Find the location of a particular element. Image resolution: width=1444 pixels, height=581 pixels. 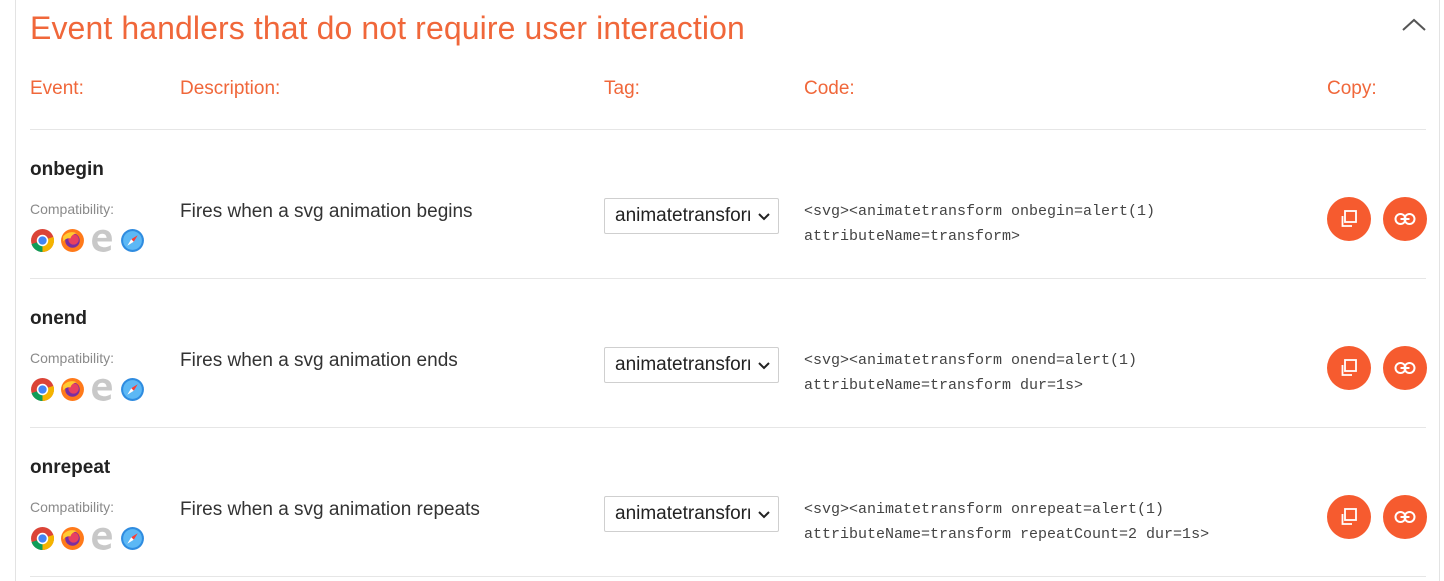

divider is located at coordinates (728, 576).